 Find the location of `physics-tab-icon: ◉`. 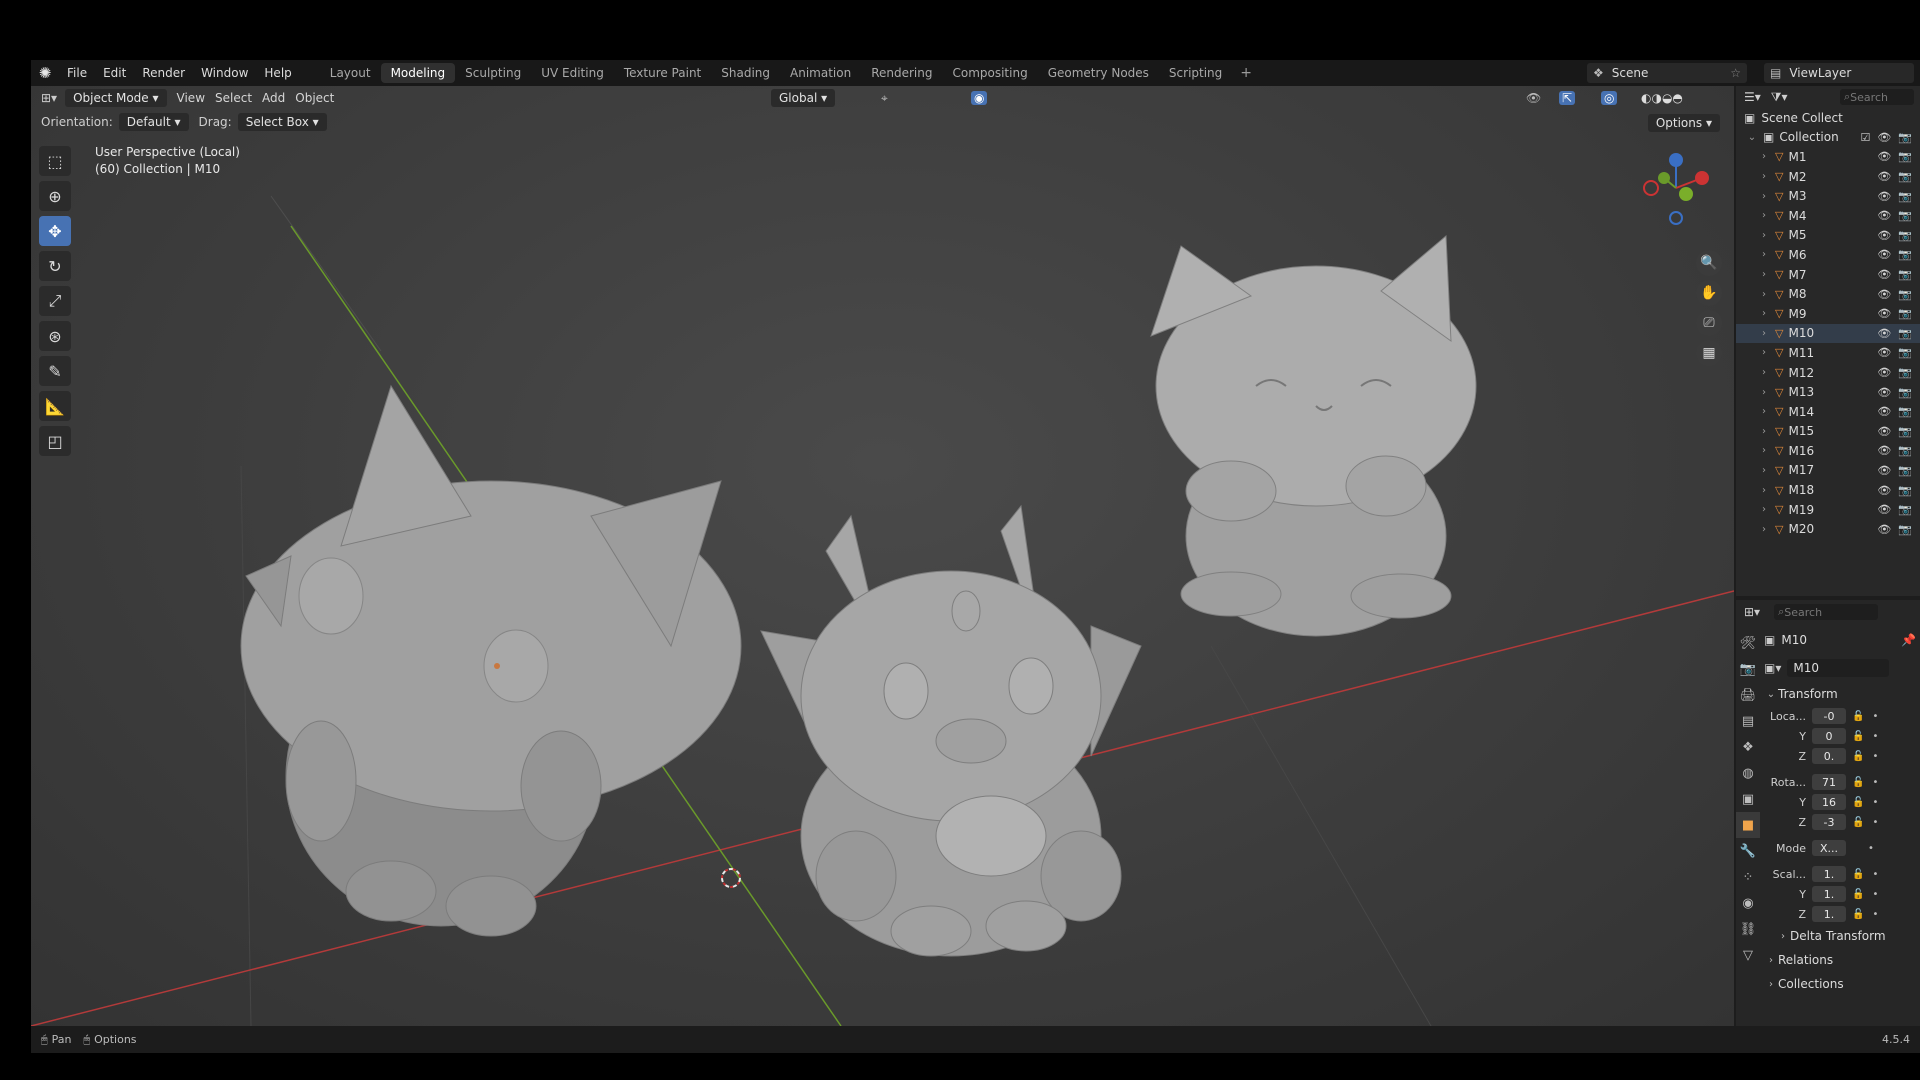

physics-tab-icon: ◉ is located at coordinates (1748, 903).